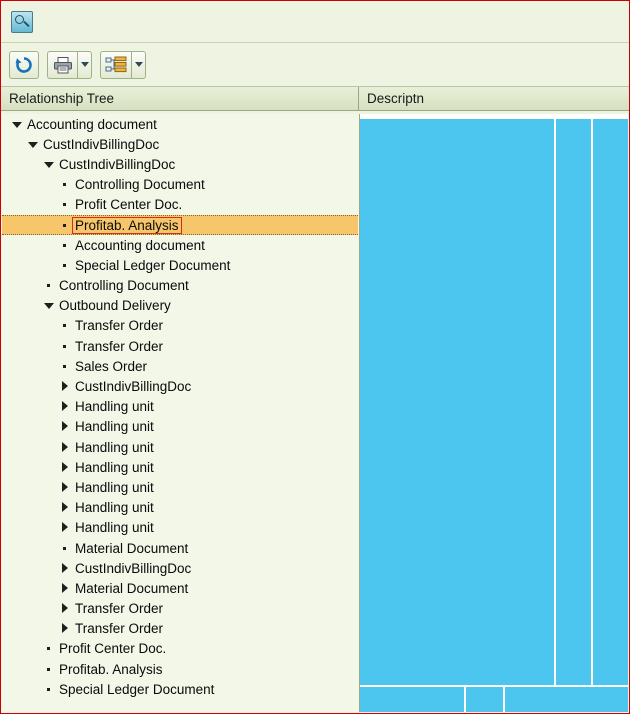 The width and height of the screenshot is (630, 714). I want to click on column-header-row: Relationship Tree Descriptn, so click(315, 99).